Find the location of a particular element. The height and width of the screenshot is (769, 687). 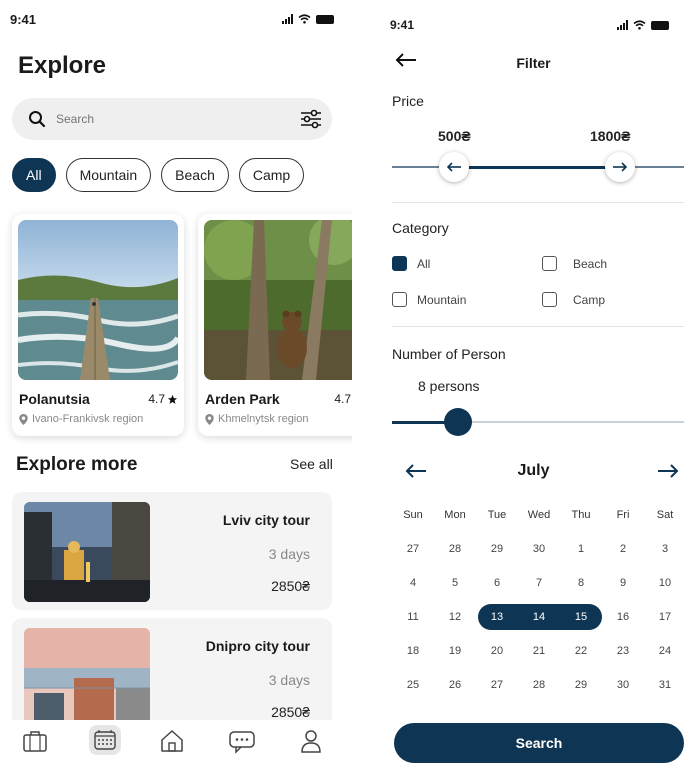

place-photo-river-bridge is located at coordinates (98, 300).